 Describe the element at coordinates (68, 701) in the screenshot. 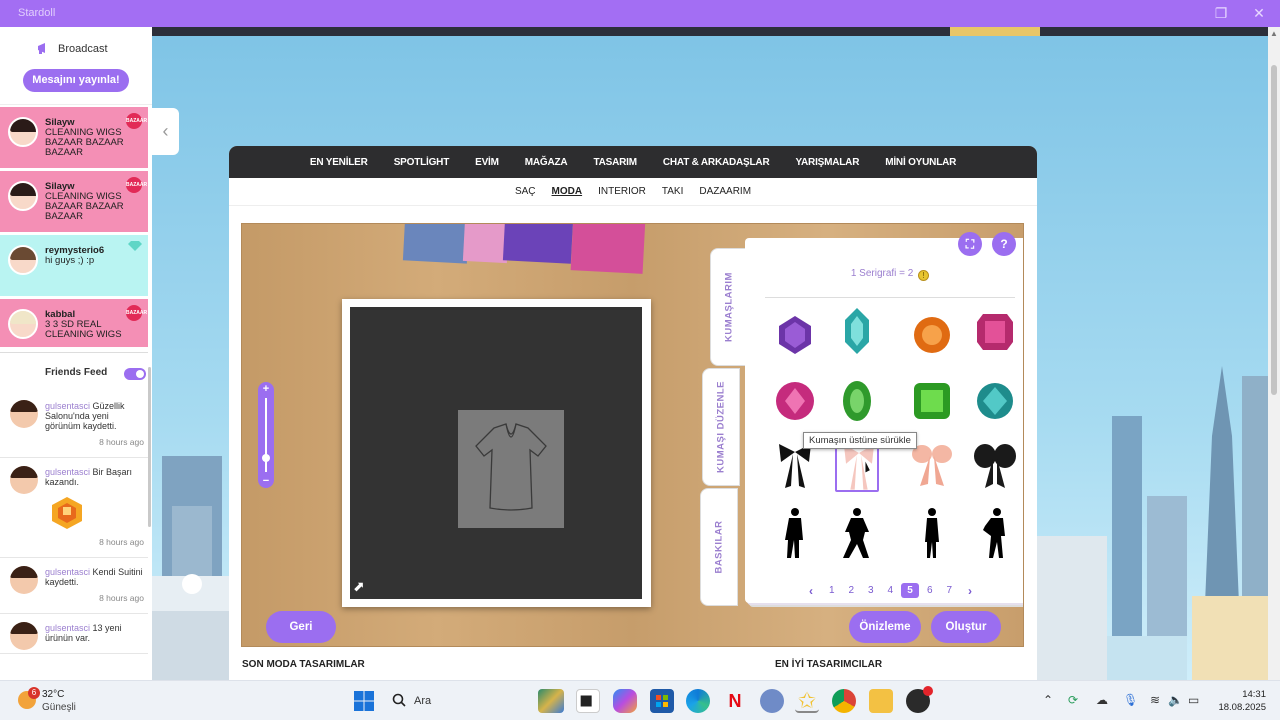

I see `weather-widget: 6 32°C Güneşli` at that location.